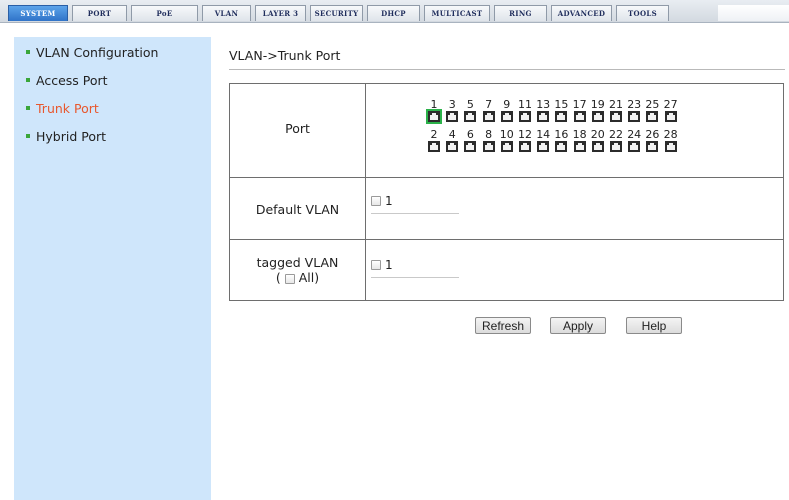 Image resolution: width=789 pixels, height=500 pixels. Describe the element at coordinates (581, 13) in the screenshot. I see `tab-advanced: ADVANCED` at that location.